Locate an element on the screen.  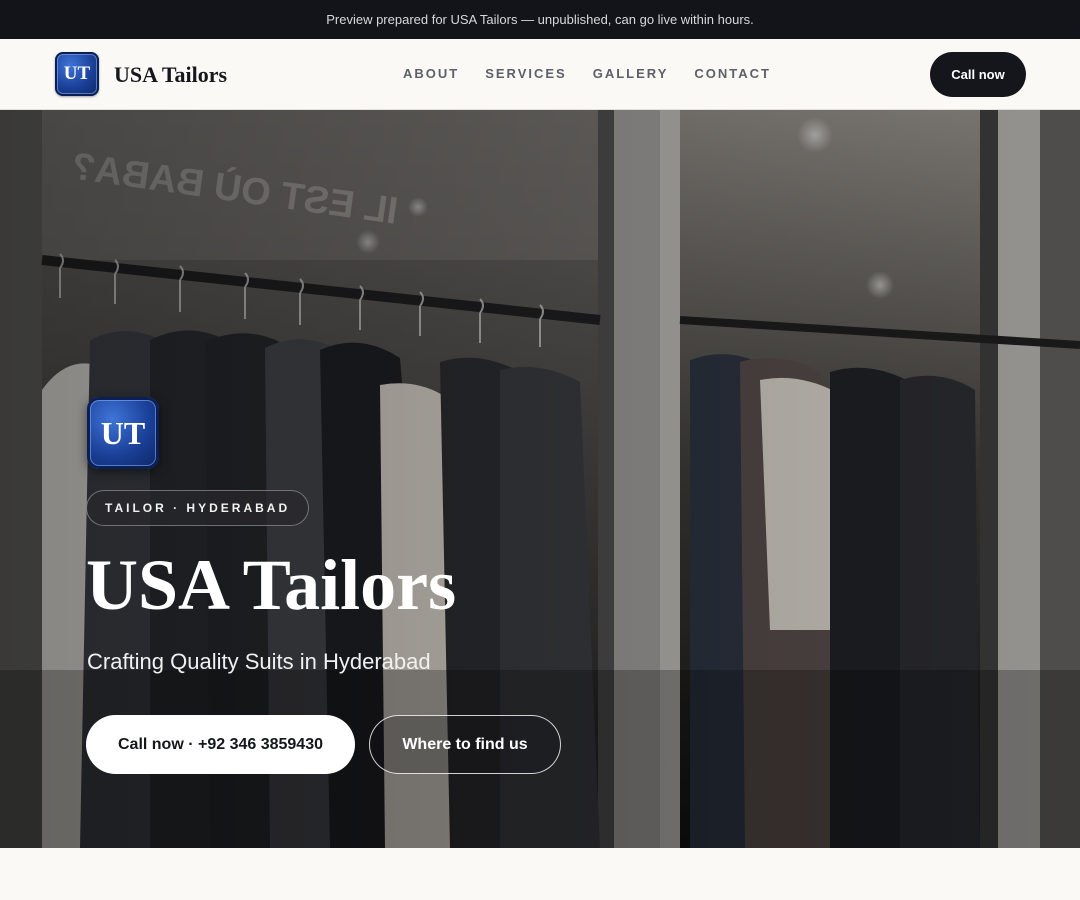
hero-subtitle: Crafting Quality Suits in Hyderabad is located at coordinates (259, 661).